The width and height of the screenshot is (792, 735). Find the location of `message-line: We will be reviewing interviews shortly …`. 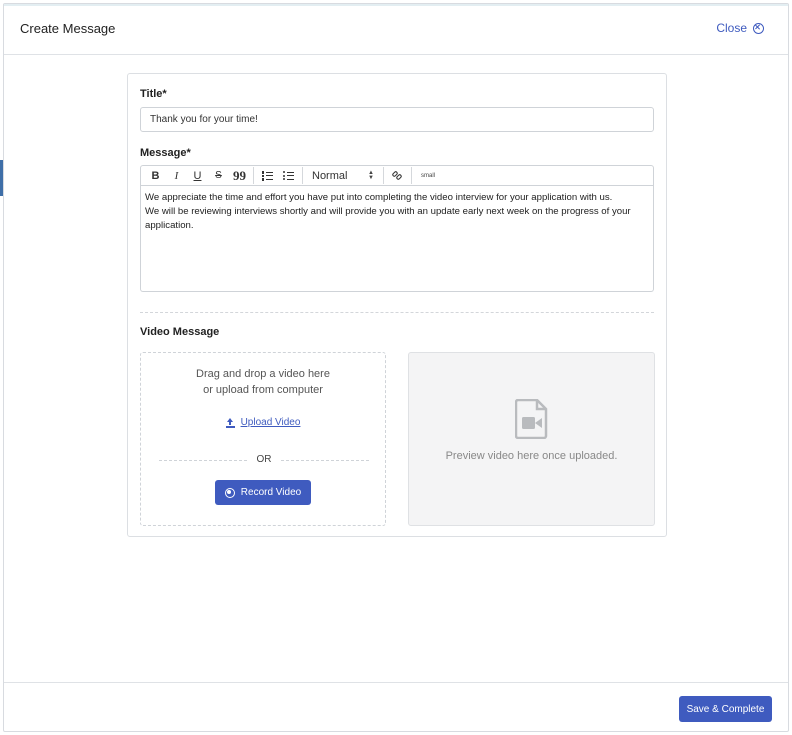

message-line: We will be reviewing interviews shortly … is located at coordinates (388, 218).